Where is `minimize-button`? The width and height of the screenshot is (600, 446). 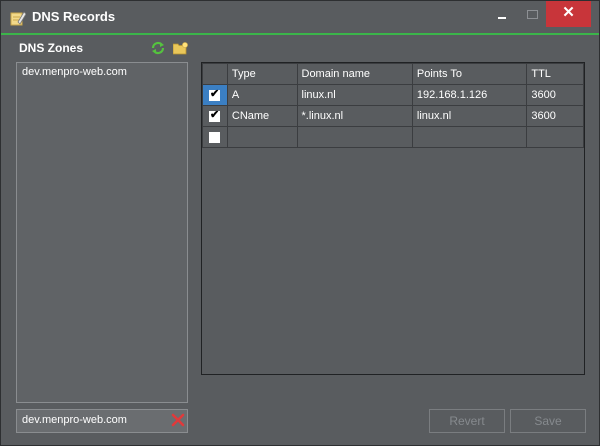 minimize-button is located at coordinates (502, 14).